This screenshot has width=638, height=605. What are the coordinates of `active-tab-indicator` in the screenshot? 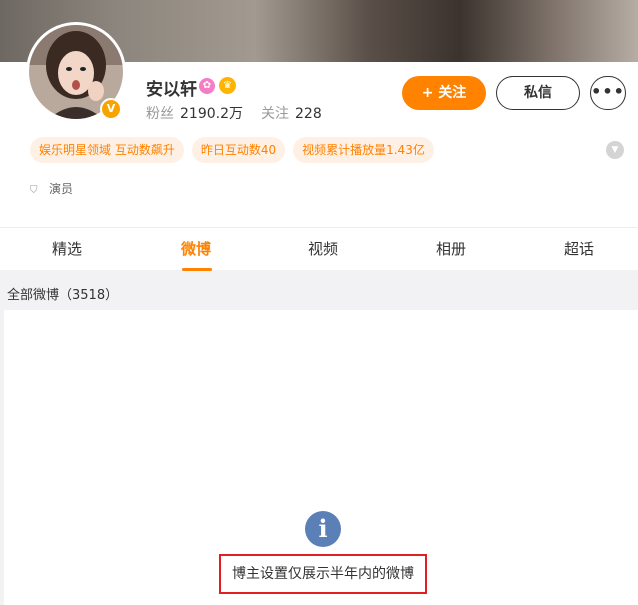 It's located at (197, 269).